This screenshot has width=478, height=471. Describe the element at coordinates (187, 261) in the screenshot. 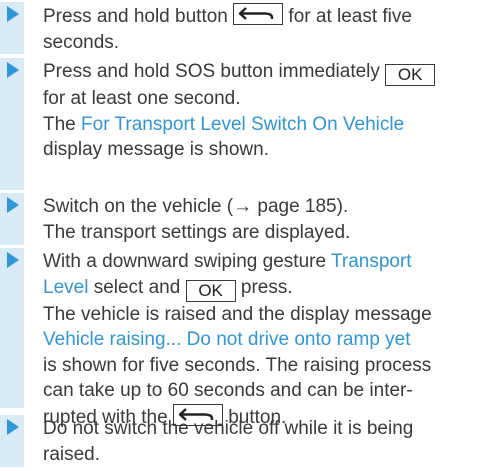

I see `step-text: With a downward swiping gesture` at that location.